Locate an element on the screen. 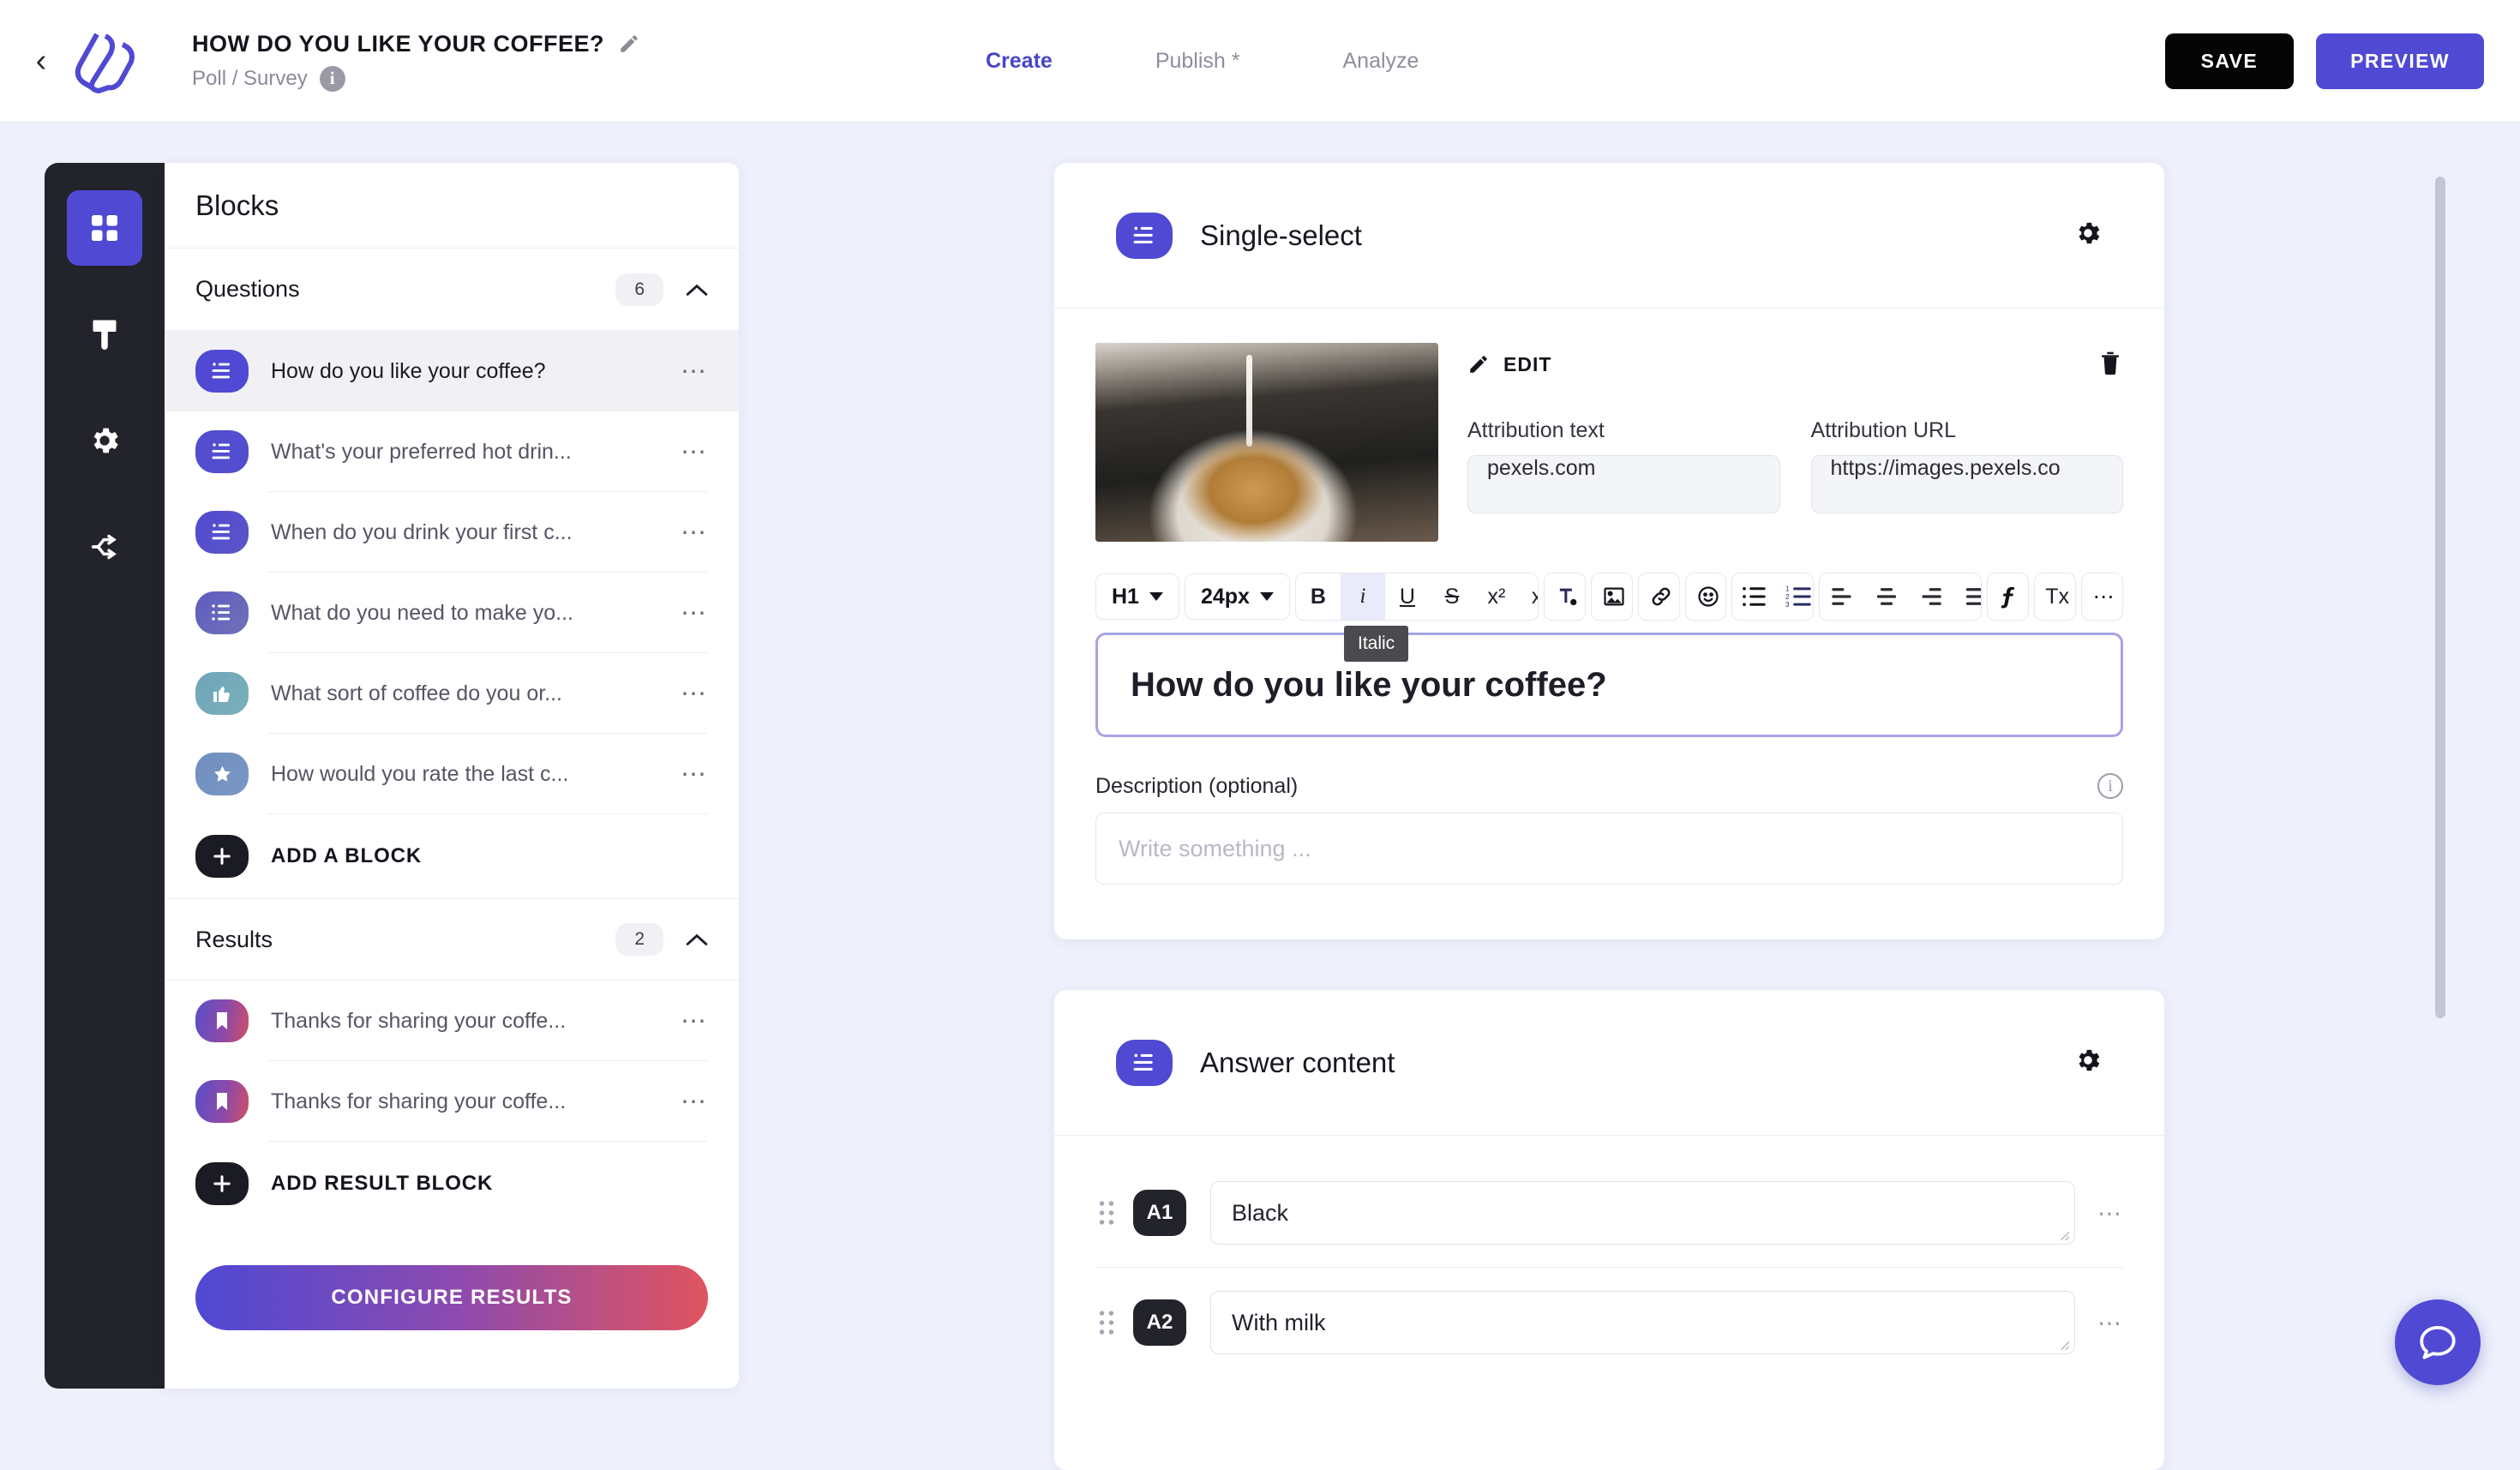 The width and height of the screenshot is (2520, 1470). insert-image-button is located at coordinates (1612, 596).